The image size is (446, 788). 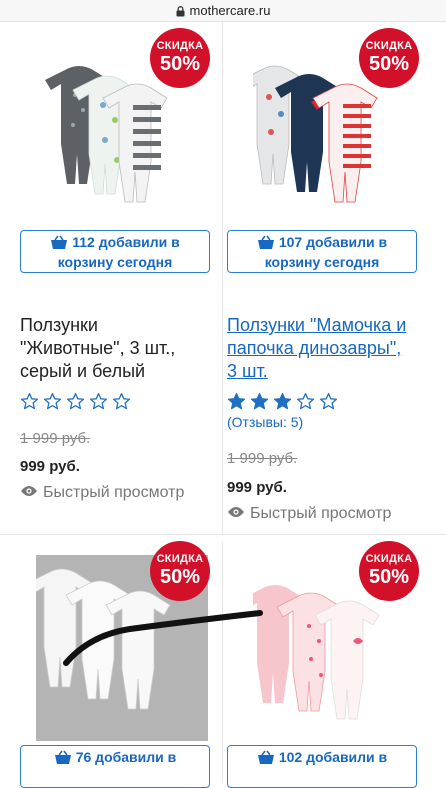 I want to click on counter-line1: 107 добавили в, so click(x=333, y=242).